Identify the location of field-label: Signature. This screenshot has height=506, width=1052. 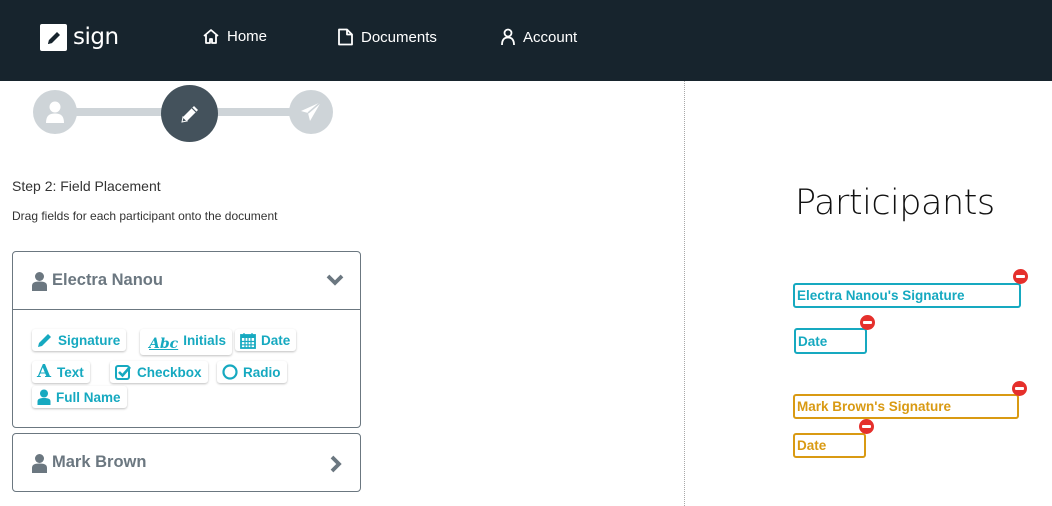
(89, 340).